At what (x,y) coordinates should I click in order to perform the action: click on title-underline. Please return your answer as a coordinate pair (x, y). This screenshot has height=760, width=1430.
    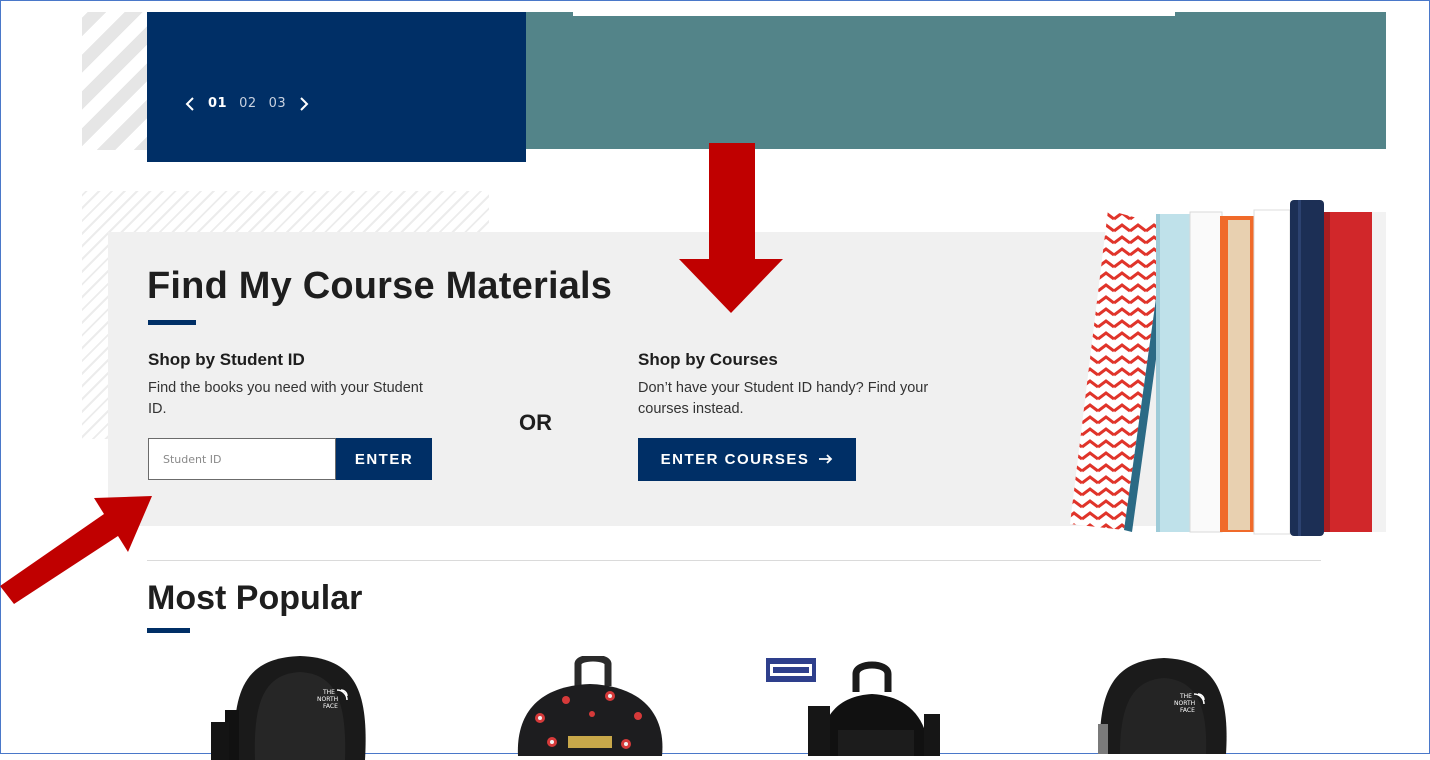
    Looking at the image, I should click on (172, 322).